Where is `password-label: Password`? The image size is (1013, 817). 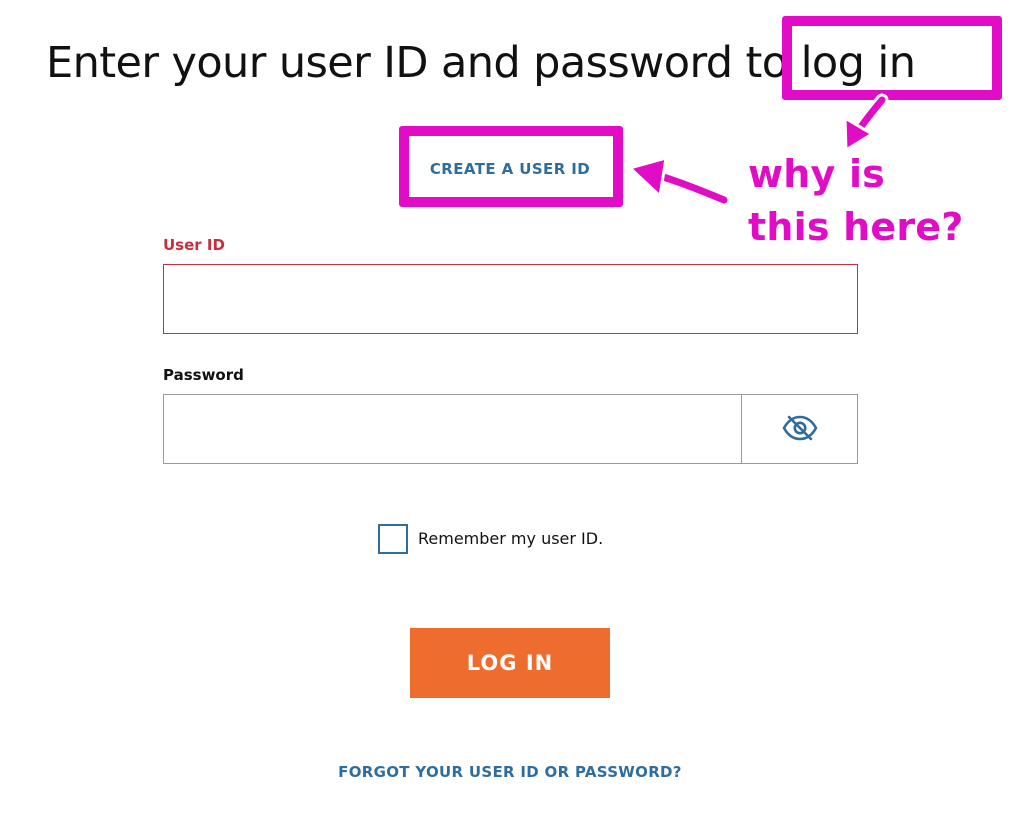 password-label: Password is located at coordinates (203, 375).